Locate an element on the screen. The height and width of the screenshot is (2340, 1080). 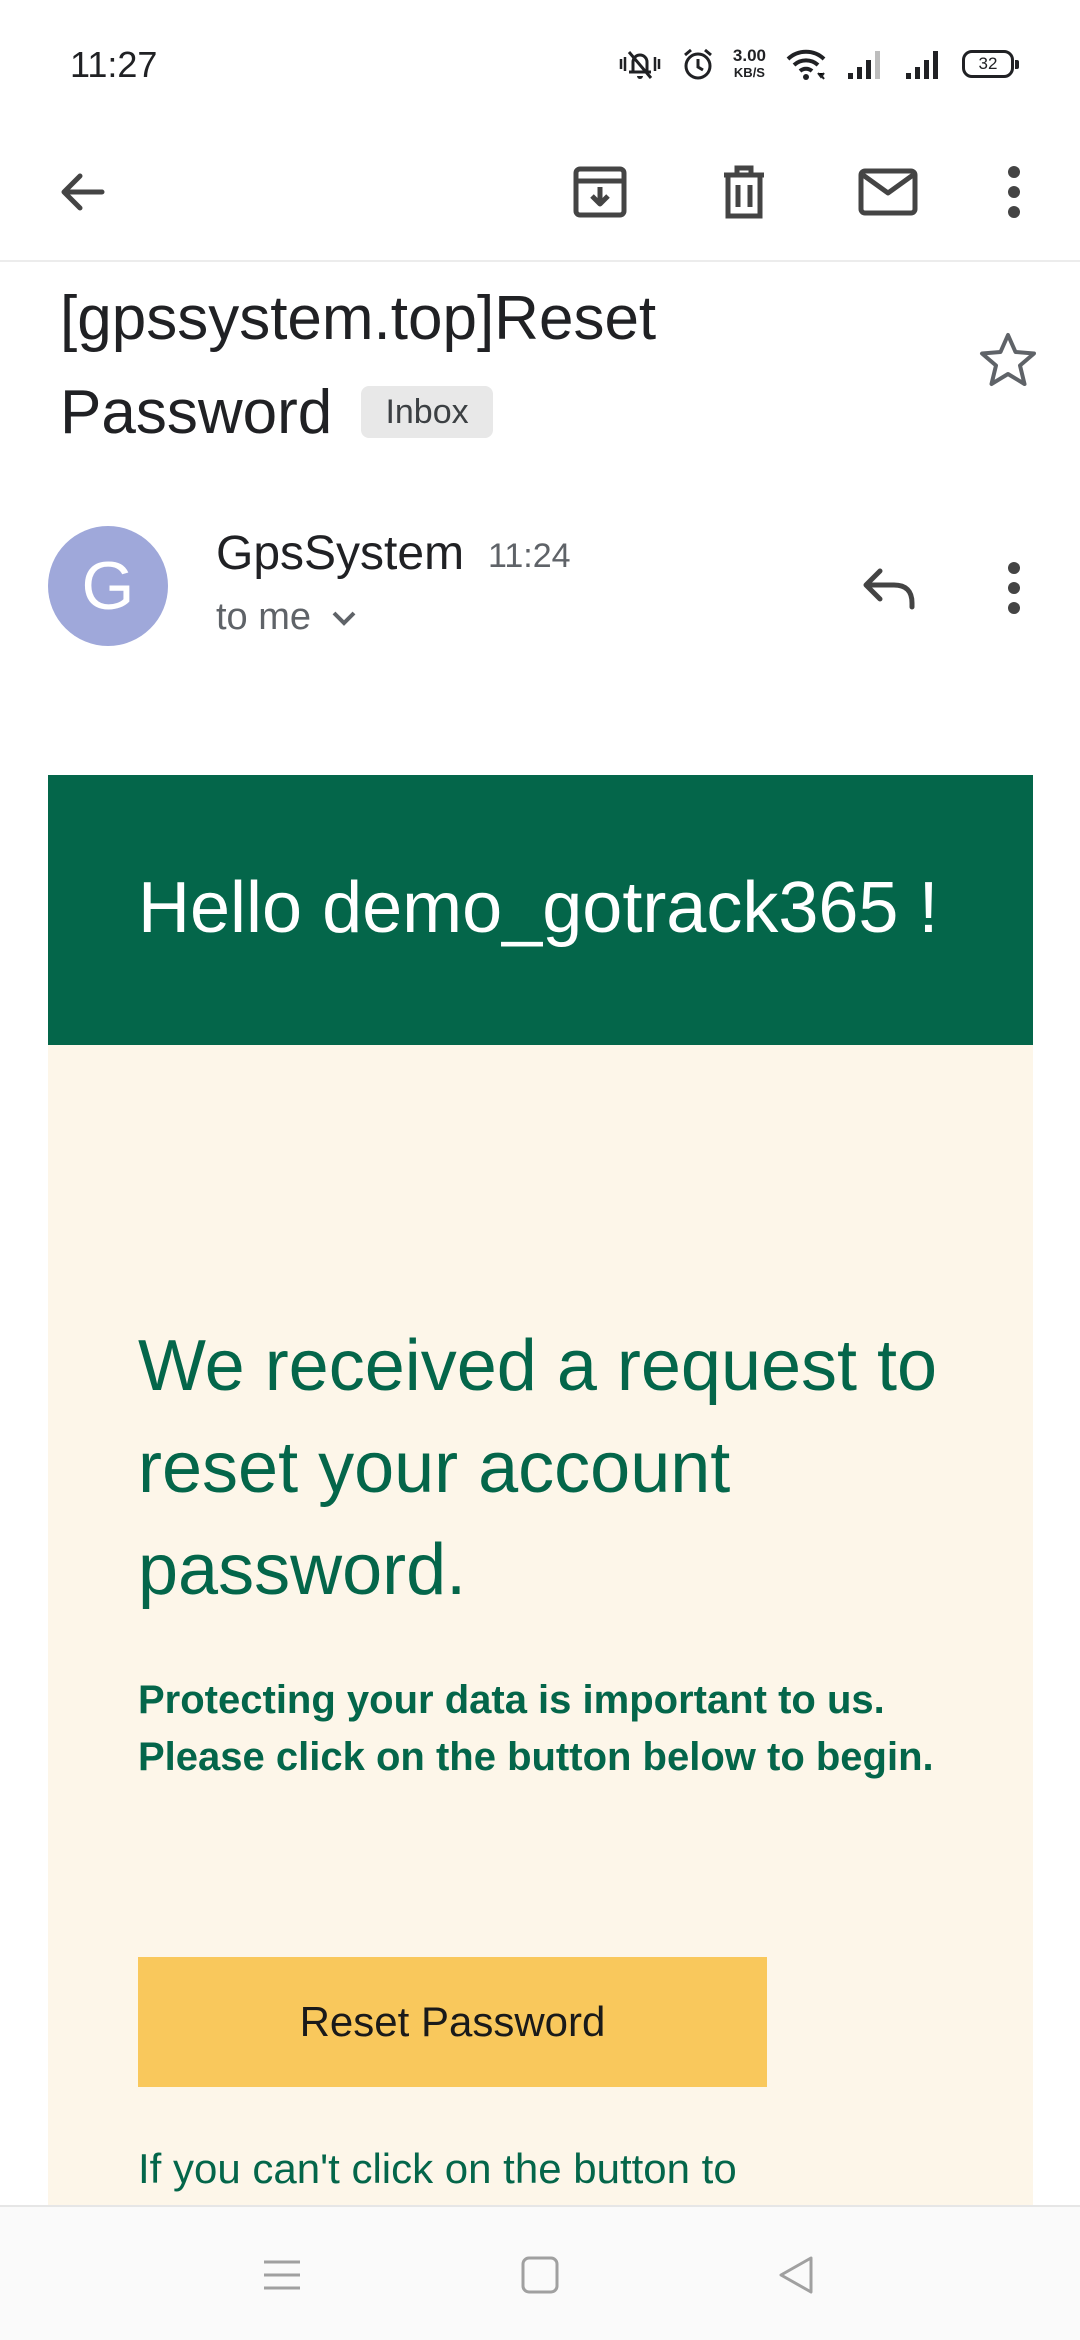
archive-icon is located at coordinates (600, 192).